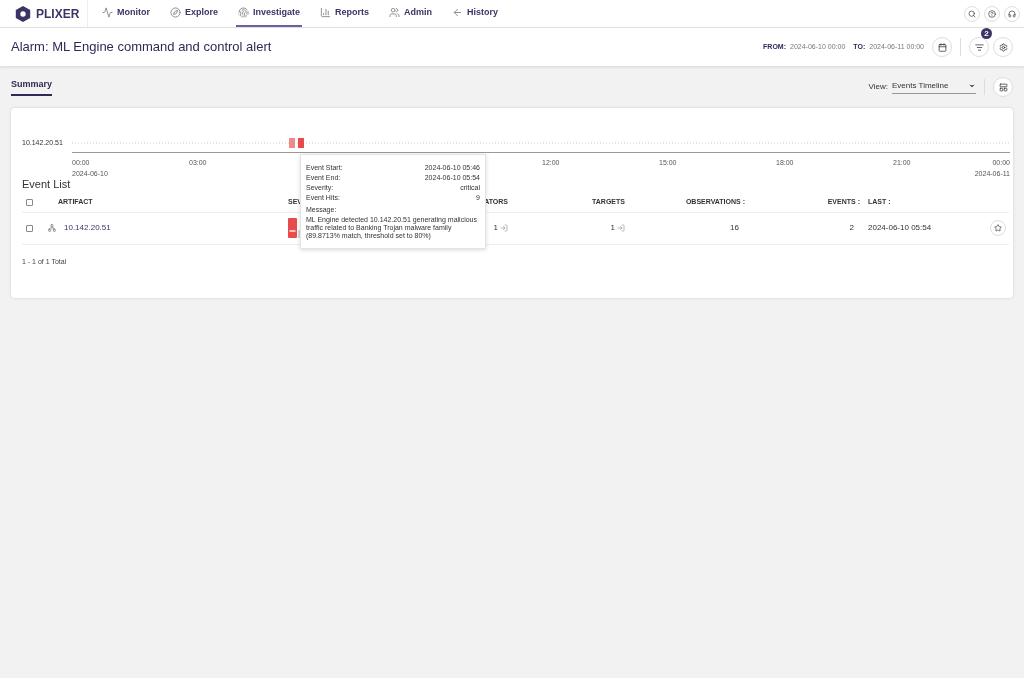 The height and width of the screenshot is (678, 1024). I want to click on nav-tab: Admin, so click(411, 13).